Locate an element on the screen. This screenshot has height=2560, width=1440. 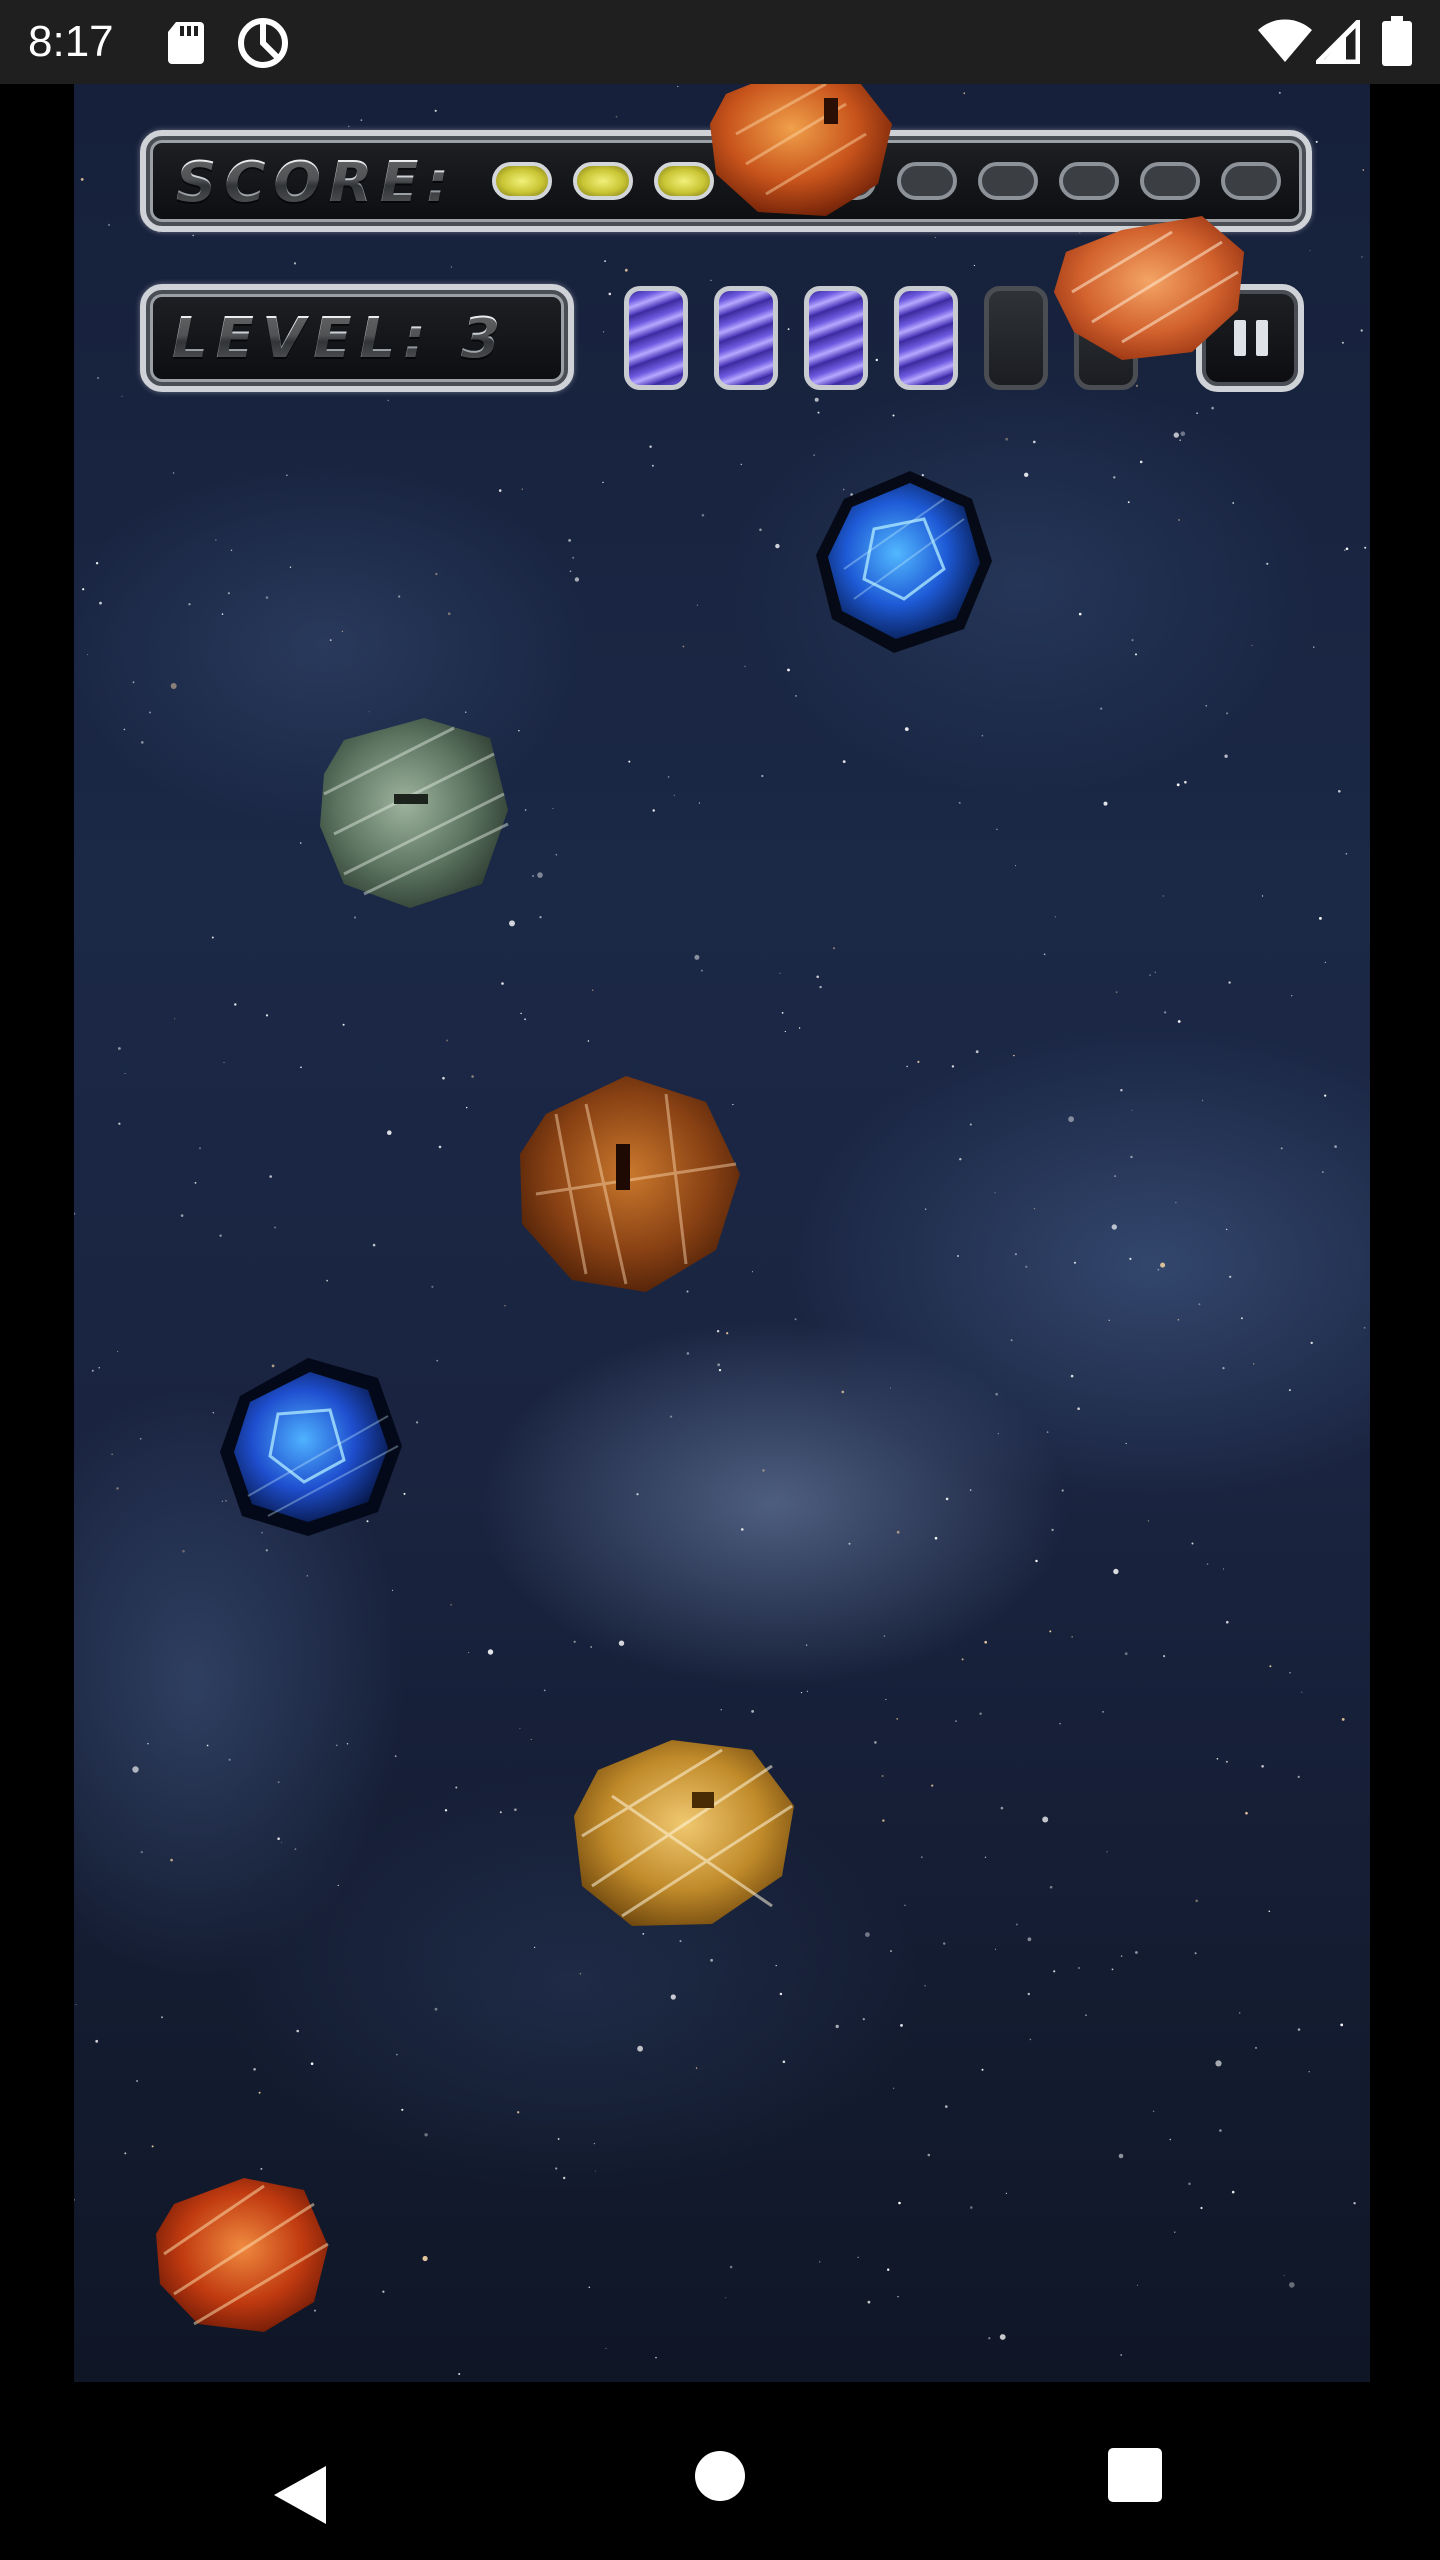
status-time: 8:17 is located at coordinates (71, 41).